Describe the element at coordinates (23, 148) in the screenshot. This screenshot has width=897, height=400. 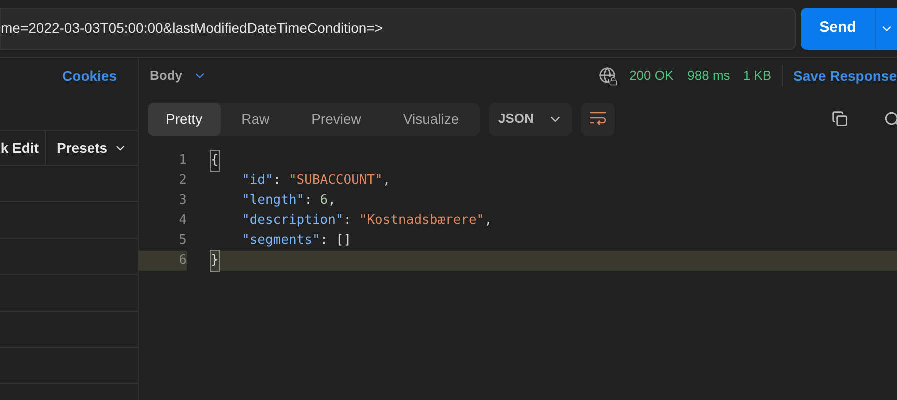
I see `bulk-edit-header: k Edit` at that location.